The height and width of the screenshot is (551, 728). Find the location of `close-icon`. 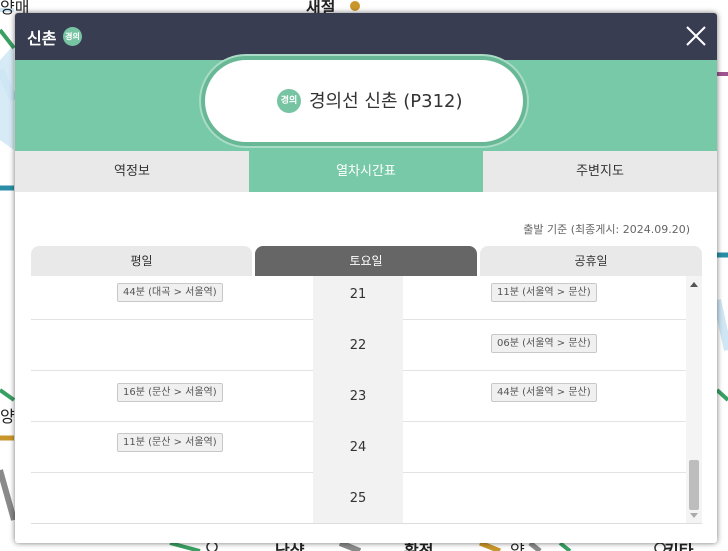

close-icon is located at coordinates (696, 36).